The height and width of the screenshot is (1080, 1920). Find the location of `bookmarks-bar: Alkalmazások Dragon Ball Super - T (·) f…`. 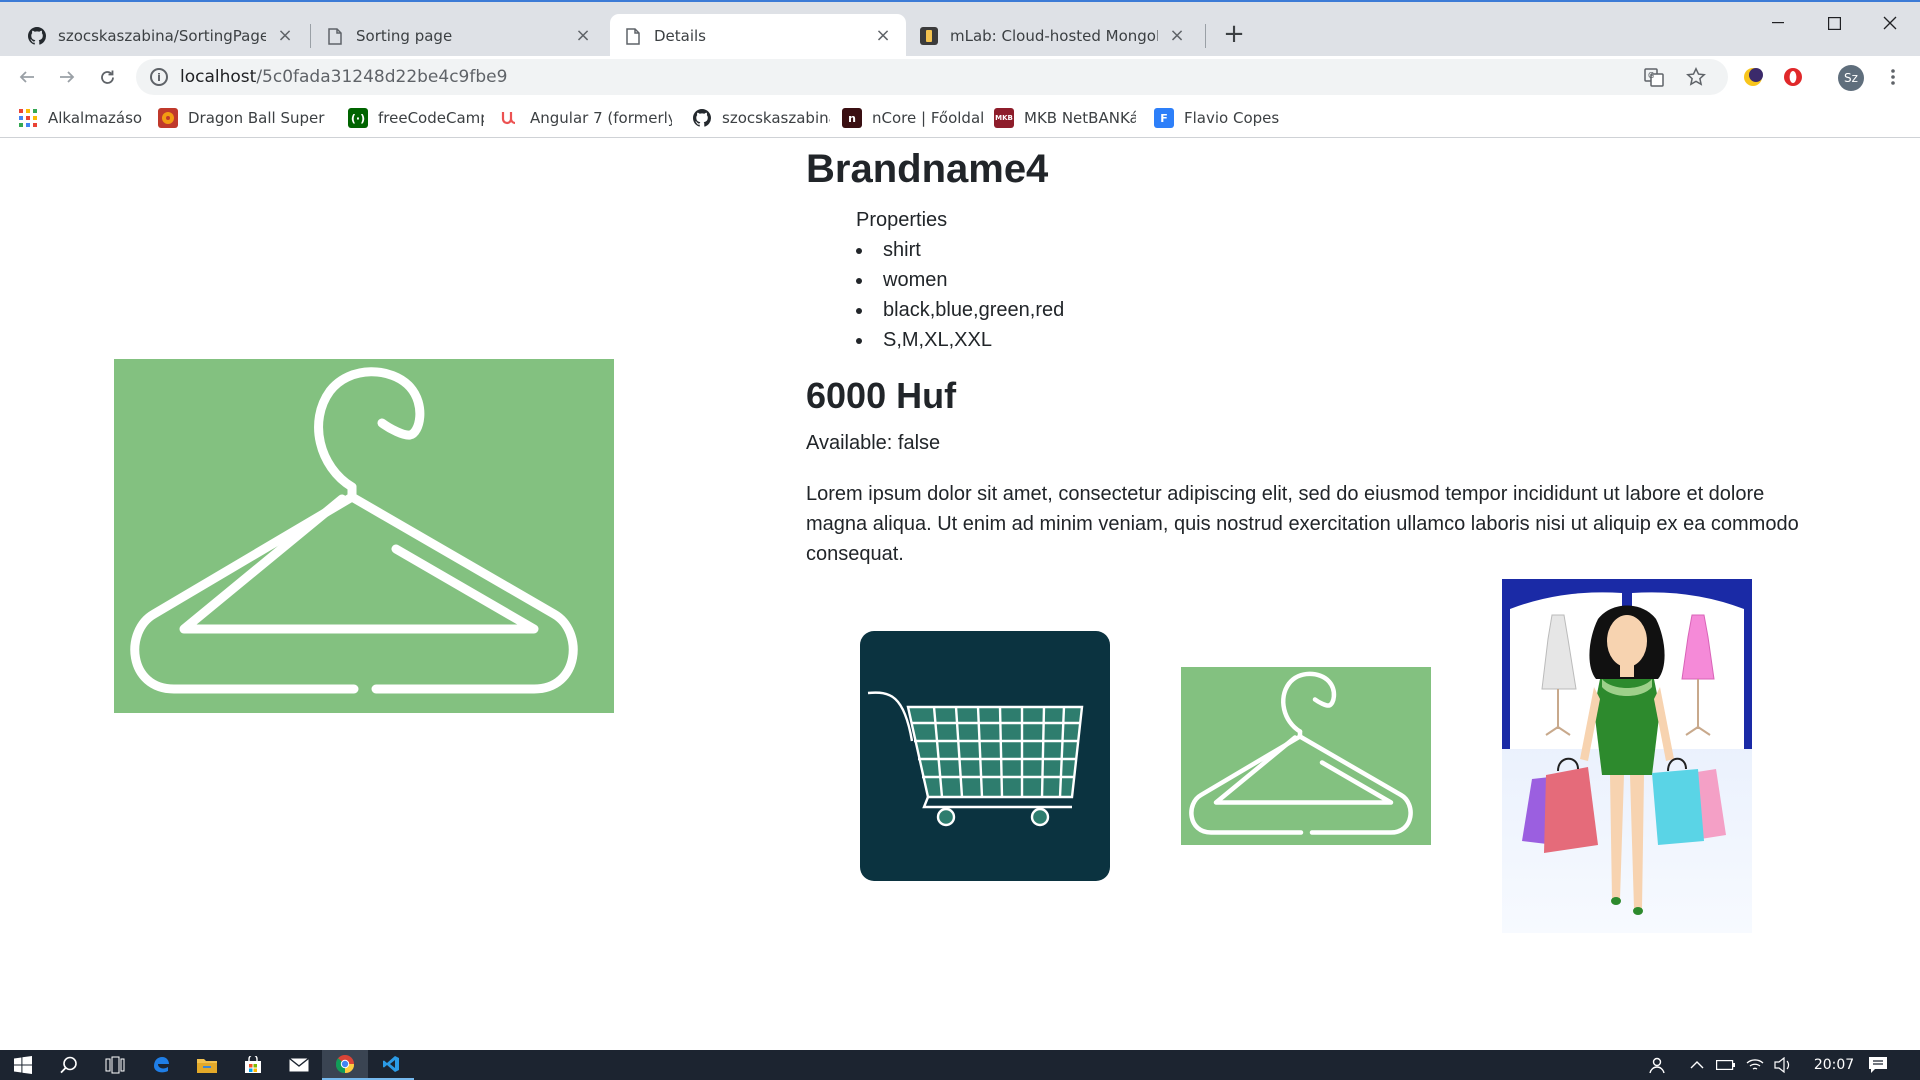

bookmarks-bar: Alkalmazások Dragon Ball Super - T (·) f… is located at coordinates (960, 118).